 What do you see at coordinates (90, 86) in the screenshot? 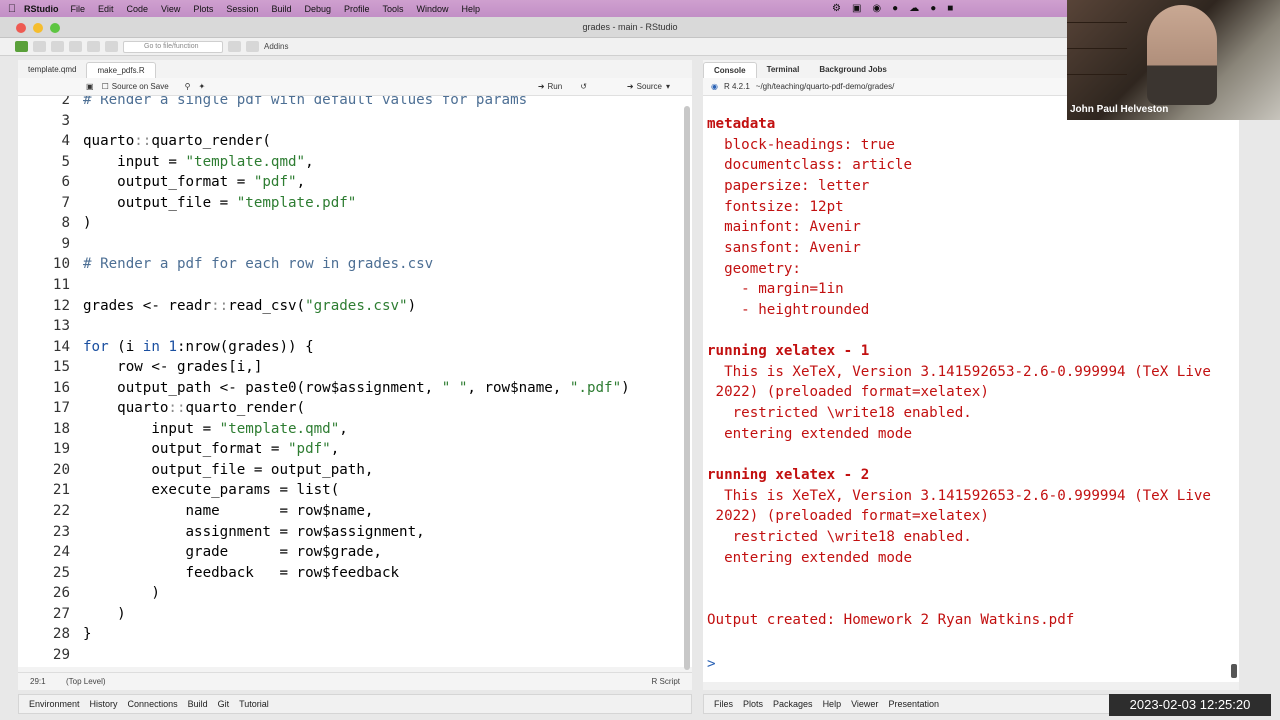
I see `save-icon: ▣` at bounding box center [90, 86].